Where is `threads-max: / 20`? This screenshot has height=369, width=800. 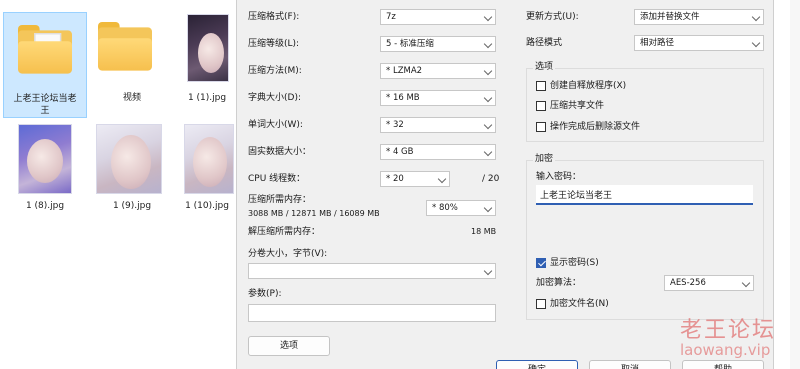 threads-max: / 20 is located at coordinates (491, 179).